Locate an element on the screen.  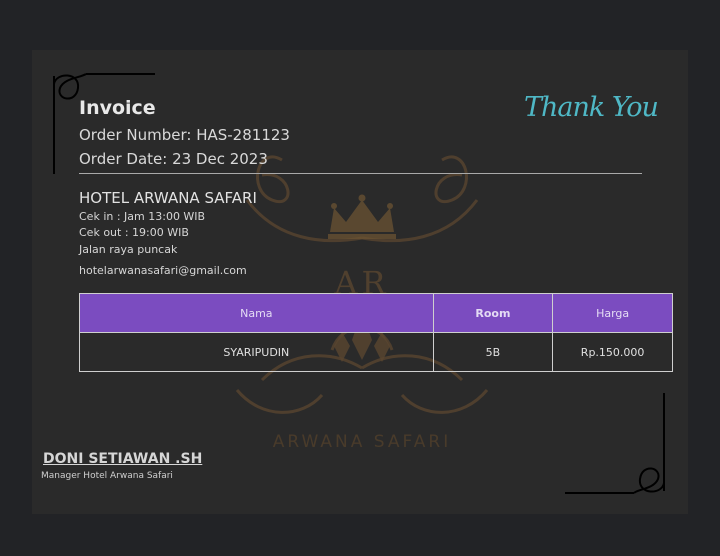
header-divider is located at coordinates (360, 173).